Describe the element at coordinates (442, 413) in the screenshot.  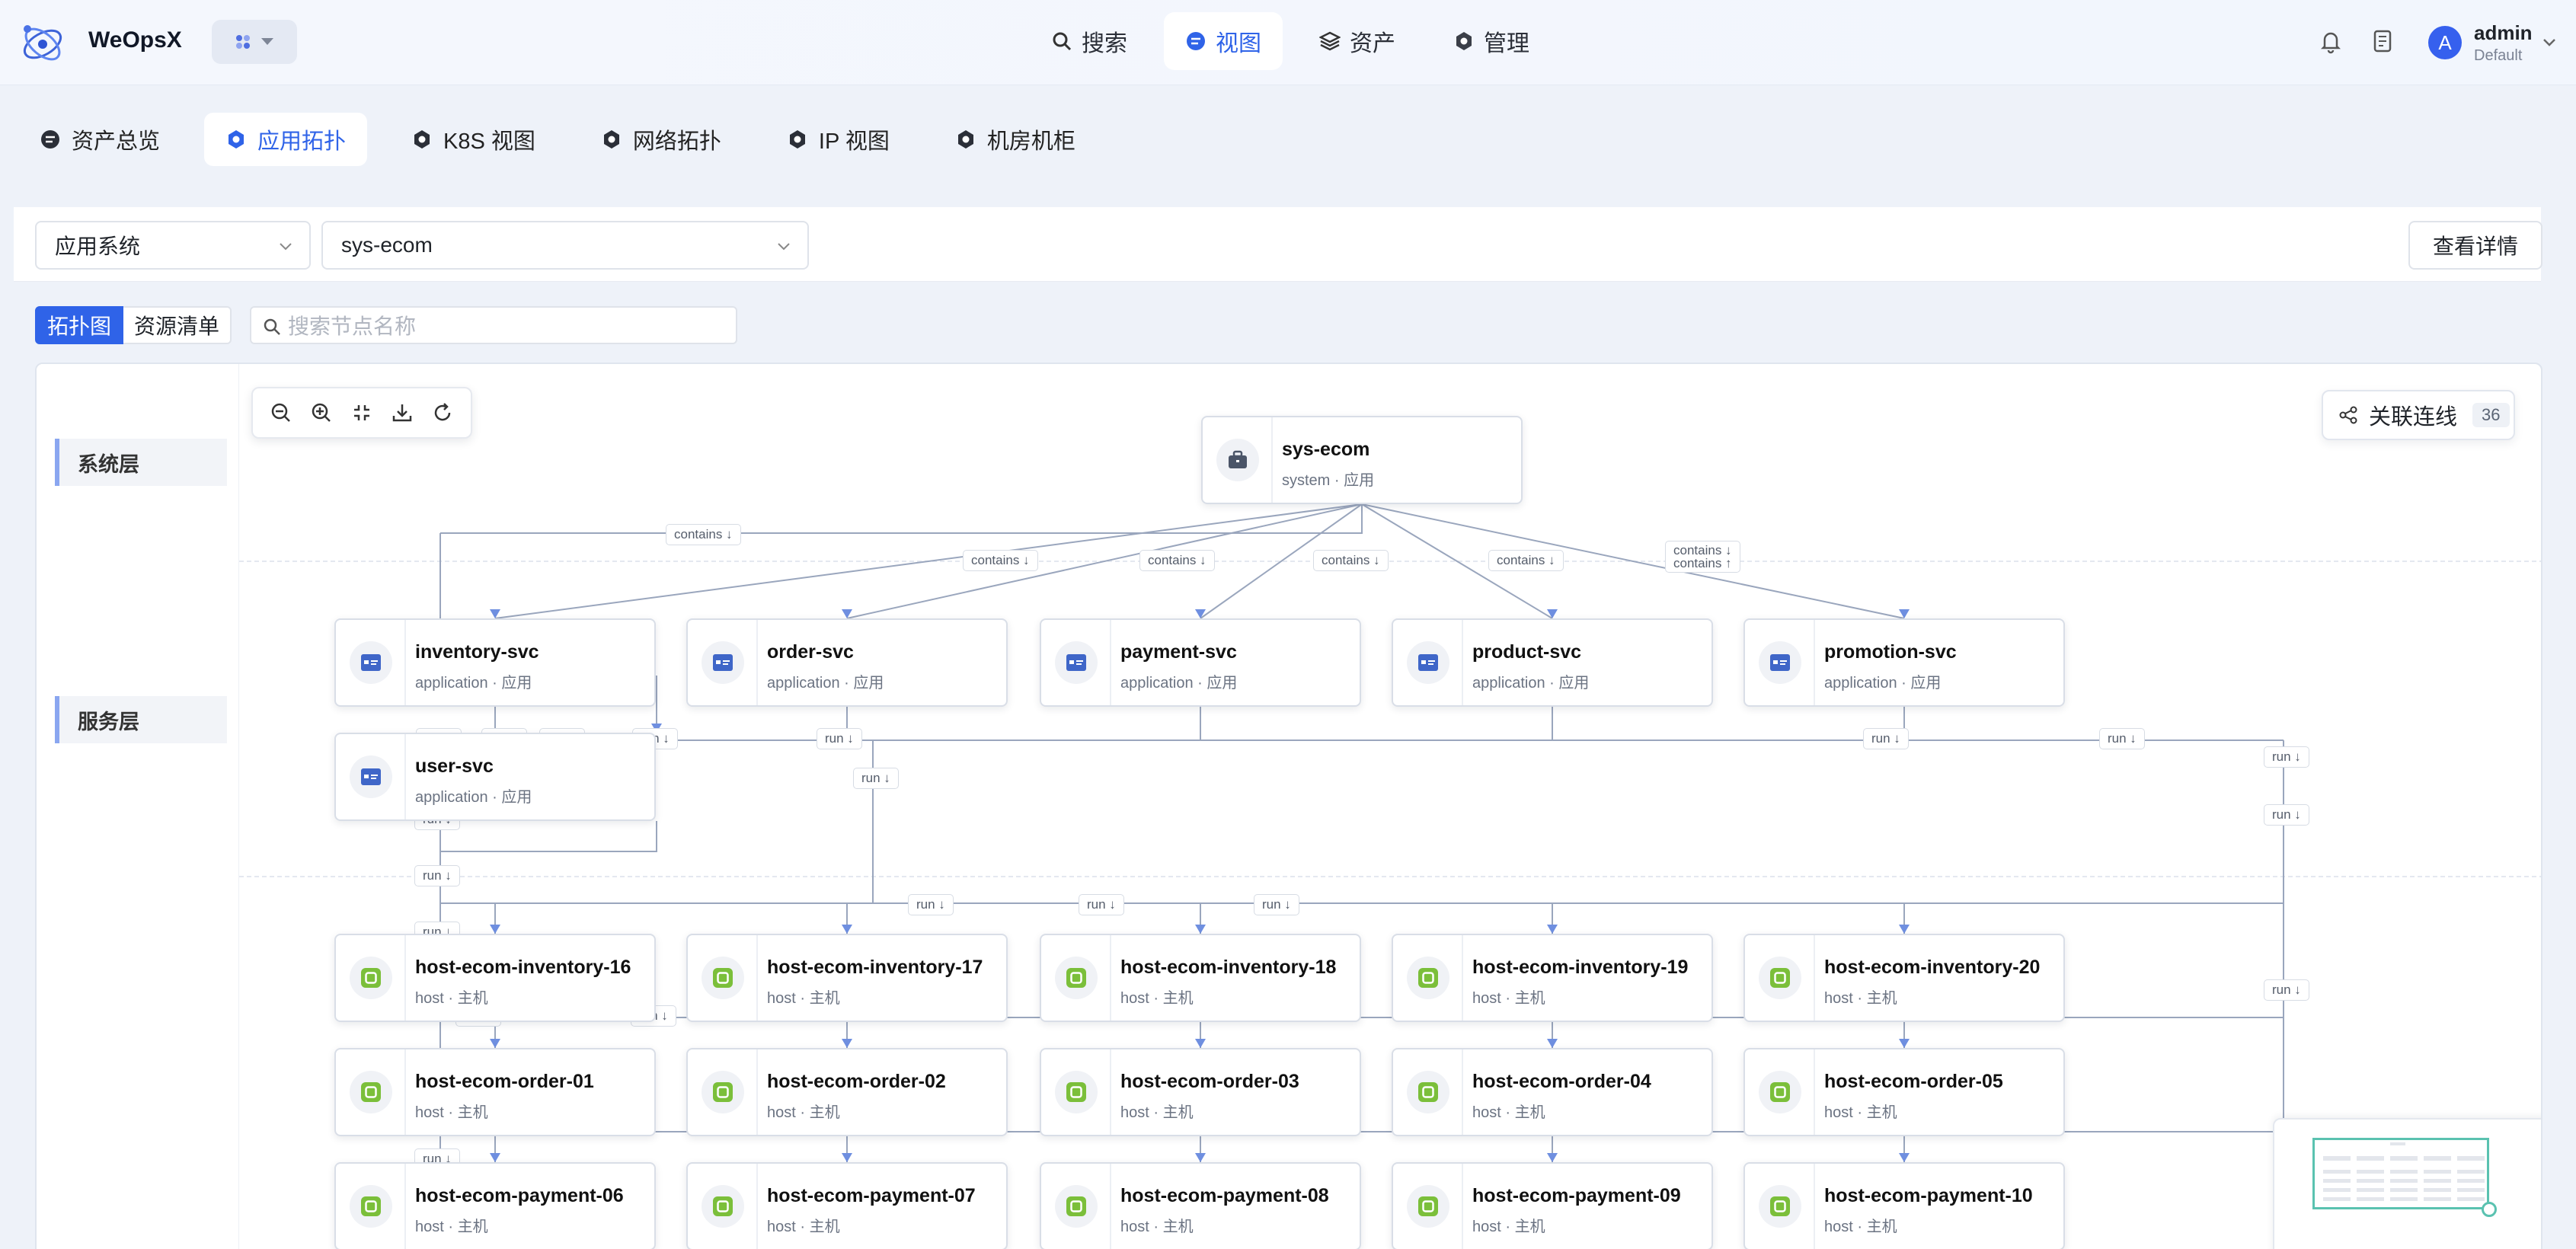
I see `refresh-icon` at that location.